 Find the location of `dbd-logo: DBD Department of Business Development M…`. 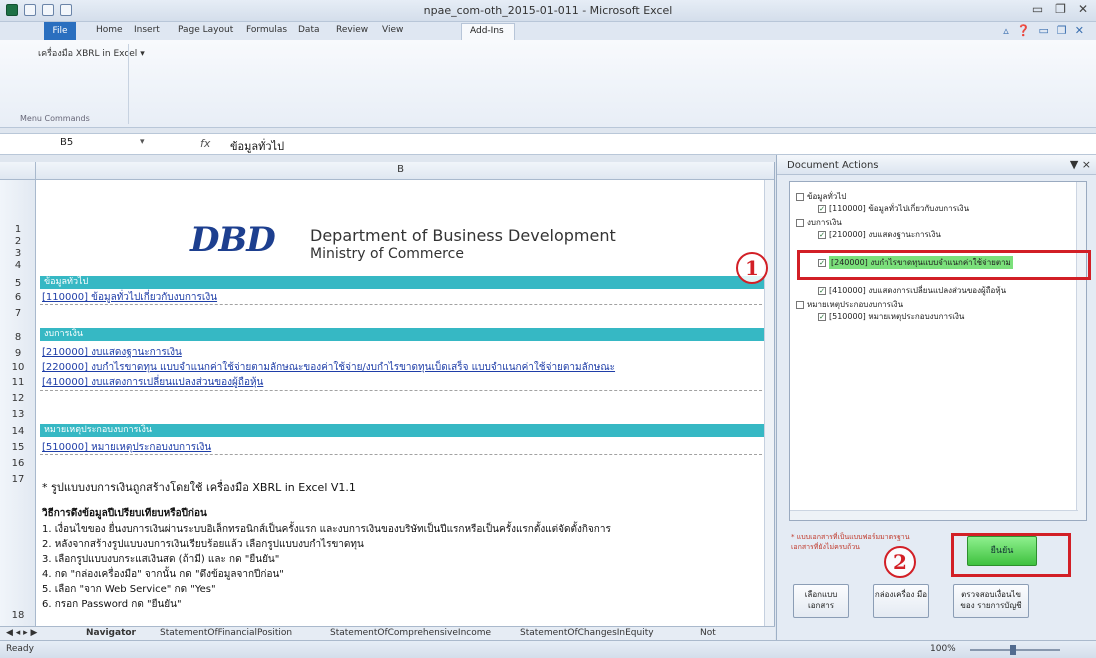

dbd-logo: DBD Department of Business Development M… is located at coordinates (430, 242).